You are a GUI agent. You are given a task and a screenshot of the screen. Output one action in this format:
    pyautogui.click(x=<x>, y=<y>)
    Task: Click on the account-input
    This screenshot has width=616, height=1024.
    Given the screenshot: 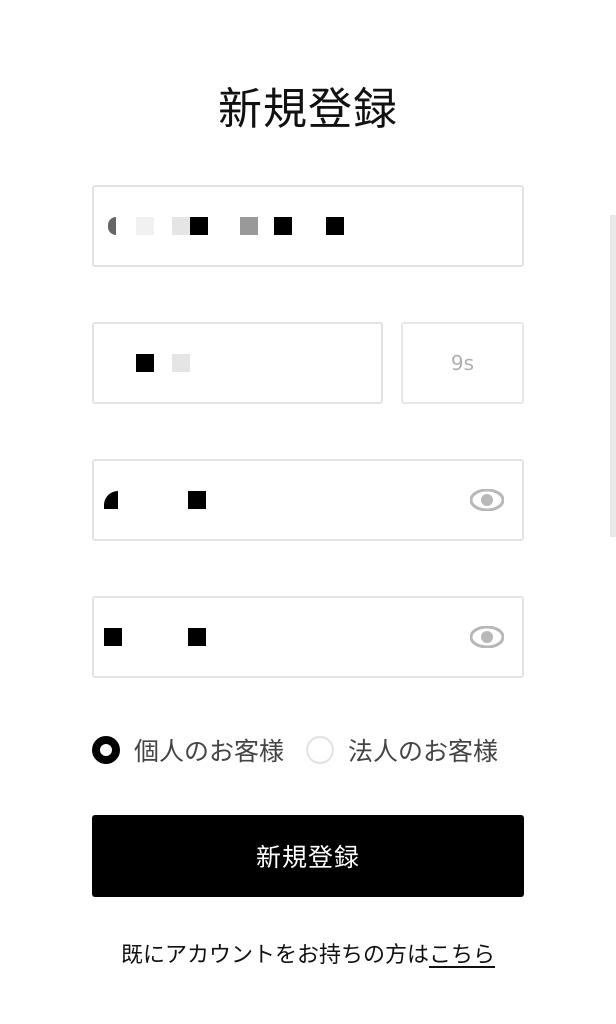 What is the action you would take?
    pyautogui.click(x=308, y=226)
    